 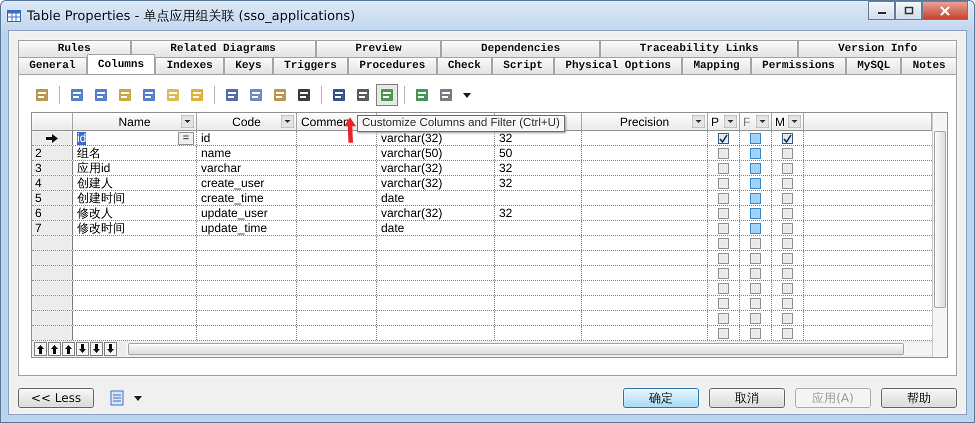 I want to click on less-button: << Less, so click(x=56, y=398).